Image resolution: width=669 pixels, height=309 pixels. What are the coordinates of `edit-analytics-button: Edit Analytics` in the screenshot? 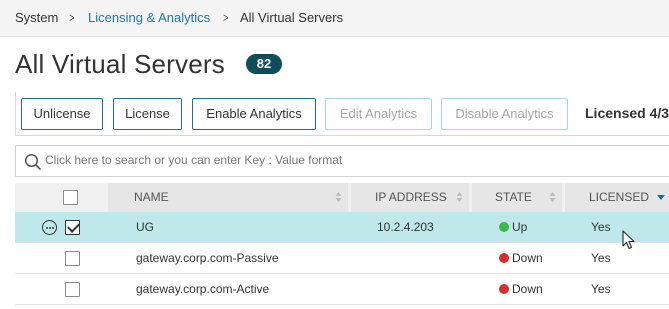 It's located at (378, 114).